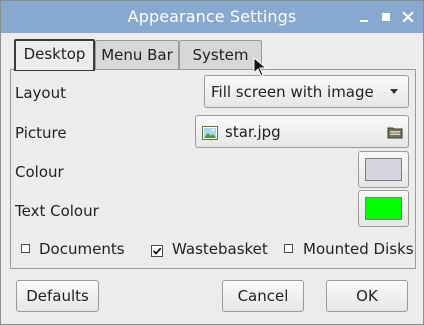  I want to click on wastebasket-checkbox-box, so click(157, 249).